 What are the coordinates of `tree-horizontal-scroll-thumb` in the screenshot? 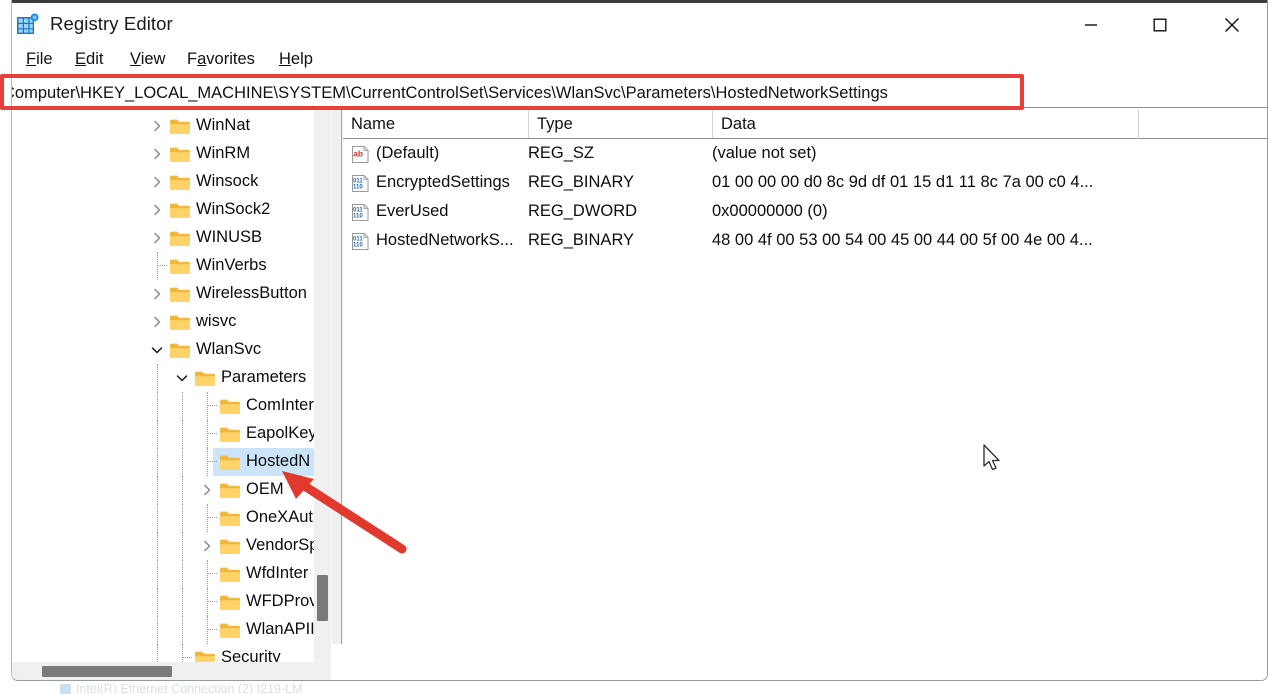 It's located at (107, 671).